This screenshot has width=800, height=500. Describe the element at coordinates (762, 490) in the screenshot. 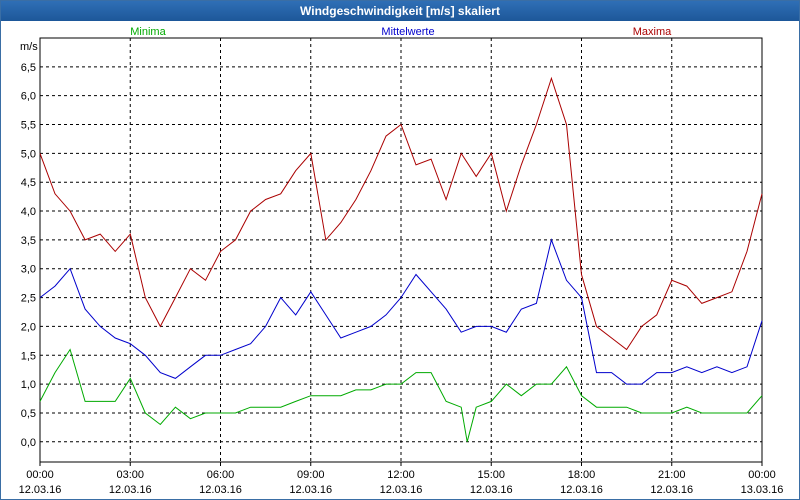

I see `x-tick-date-label: 13.03.16` at that location.